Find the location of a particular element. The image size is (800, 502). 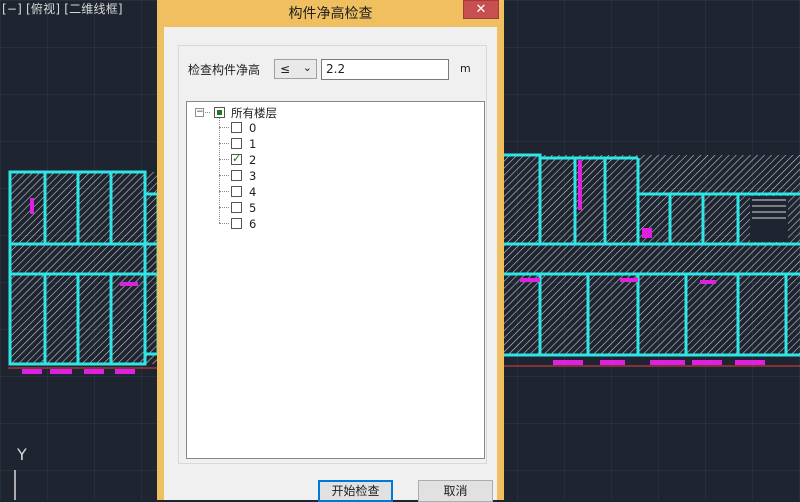

tree-floor-row: 4 is located at coordinates (332, 192).